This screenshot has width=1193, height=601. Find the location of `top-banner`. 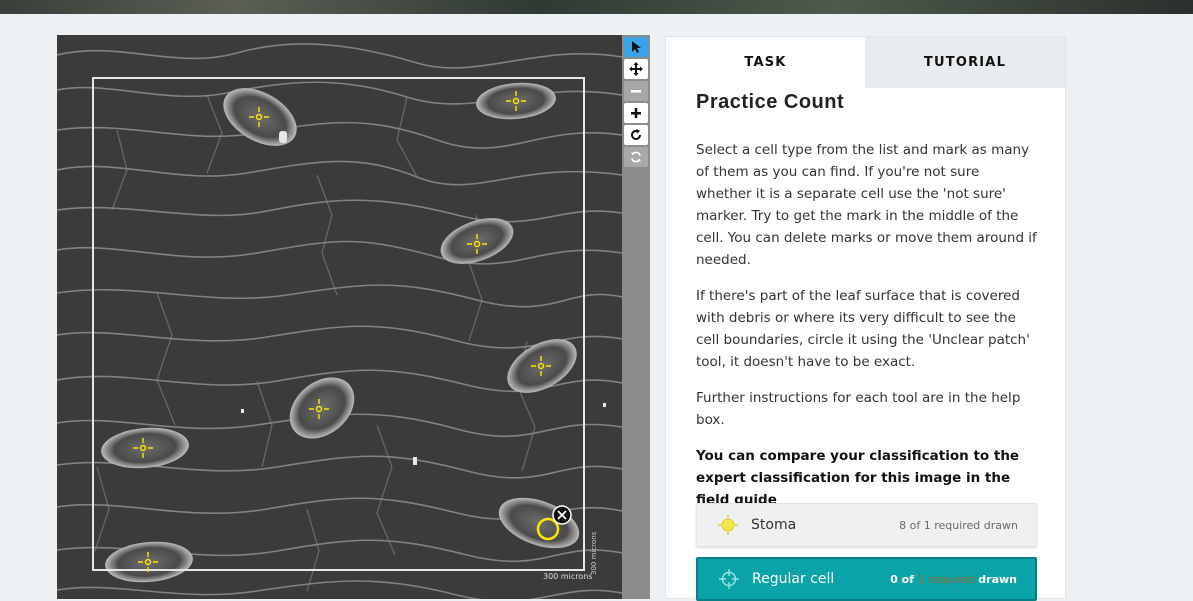

top-banner is located at coordinates (596, 7).